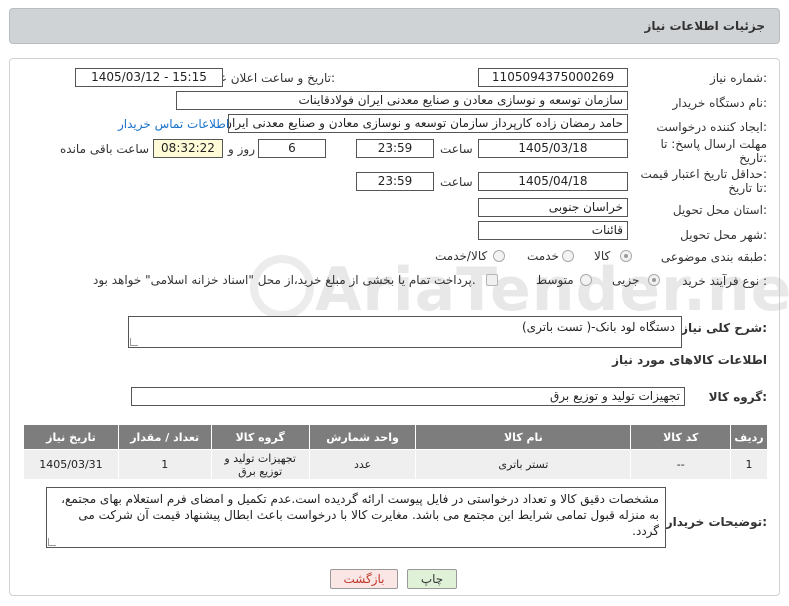  Describe the element at coordinates (704, 26) in the screenshot. I see `page-title: جزئیات اطلاعات نیاز` at that location.